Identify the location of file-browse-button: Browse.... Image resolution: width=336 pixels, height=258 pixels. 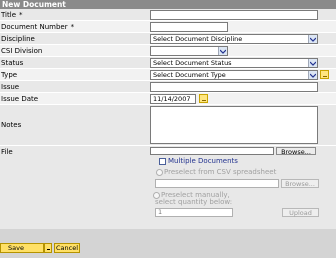
(296, 151).